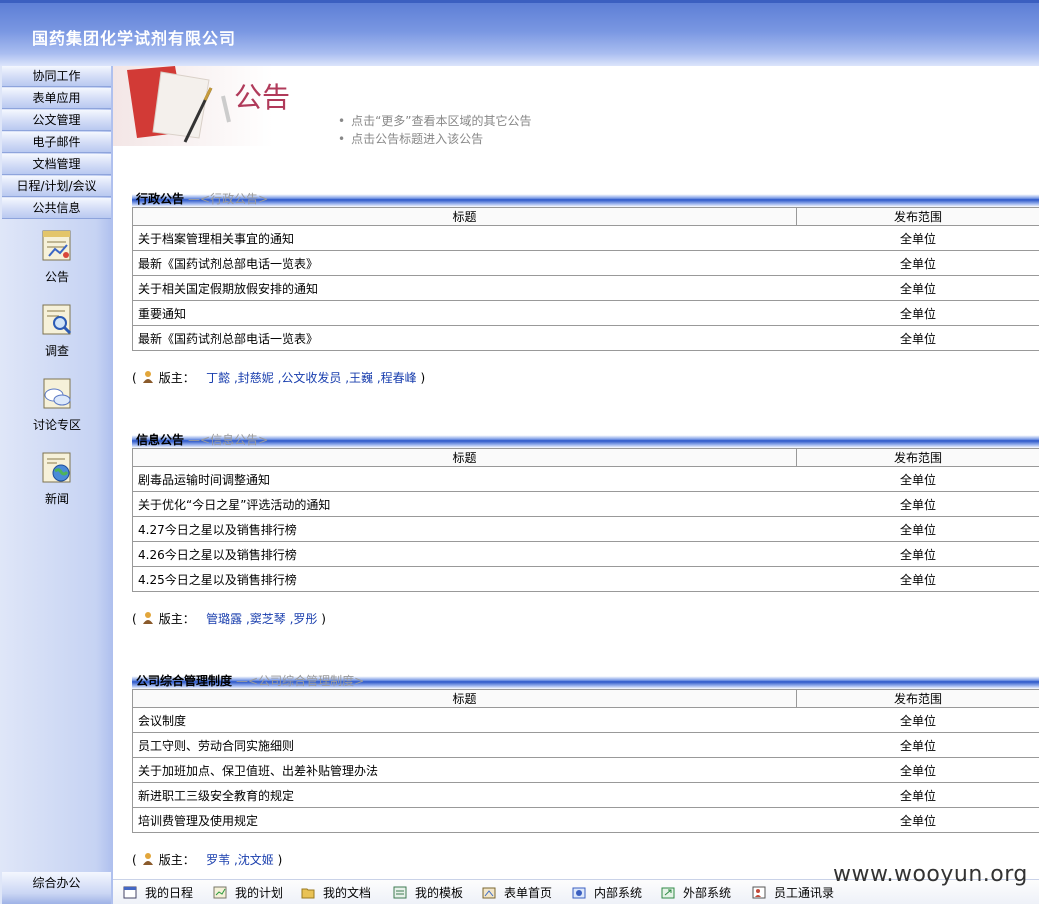 This screenshot has height=904, width=1039. Describe the element at coordinates (261, 619) in the screenshot. I see `moderator-names: 管璐露 ,窦芝琴 ,罗彤` at that location.